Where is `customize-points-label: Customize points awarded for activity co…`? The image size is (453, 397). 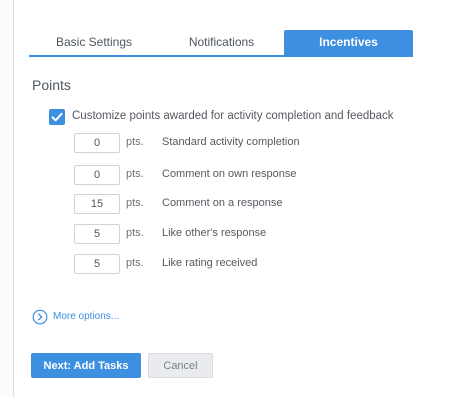
customize-points-label: Customize points awarded for activity co… is located at coordinates (233, 116).